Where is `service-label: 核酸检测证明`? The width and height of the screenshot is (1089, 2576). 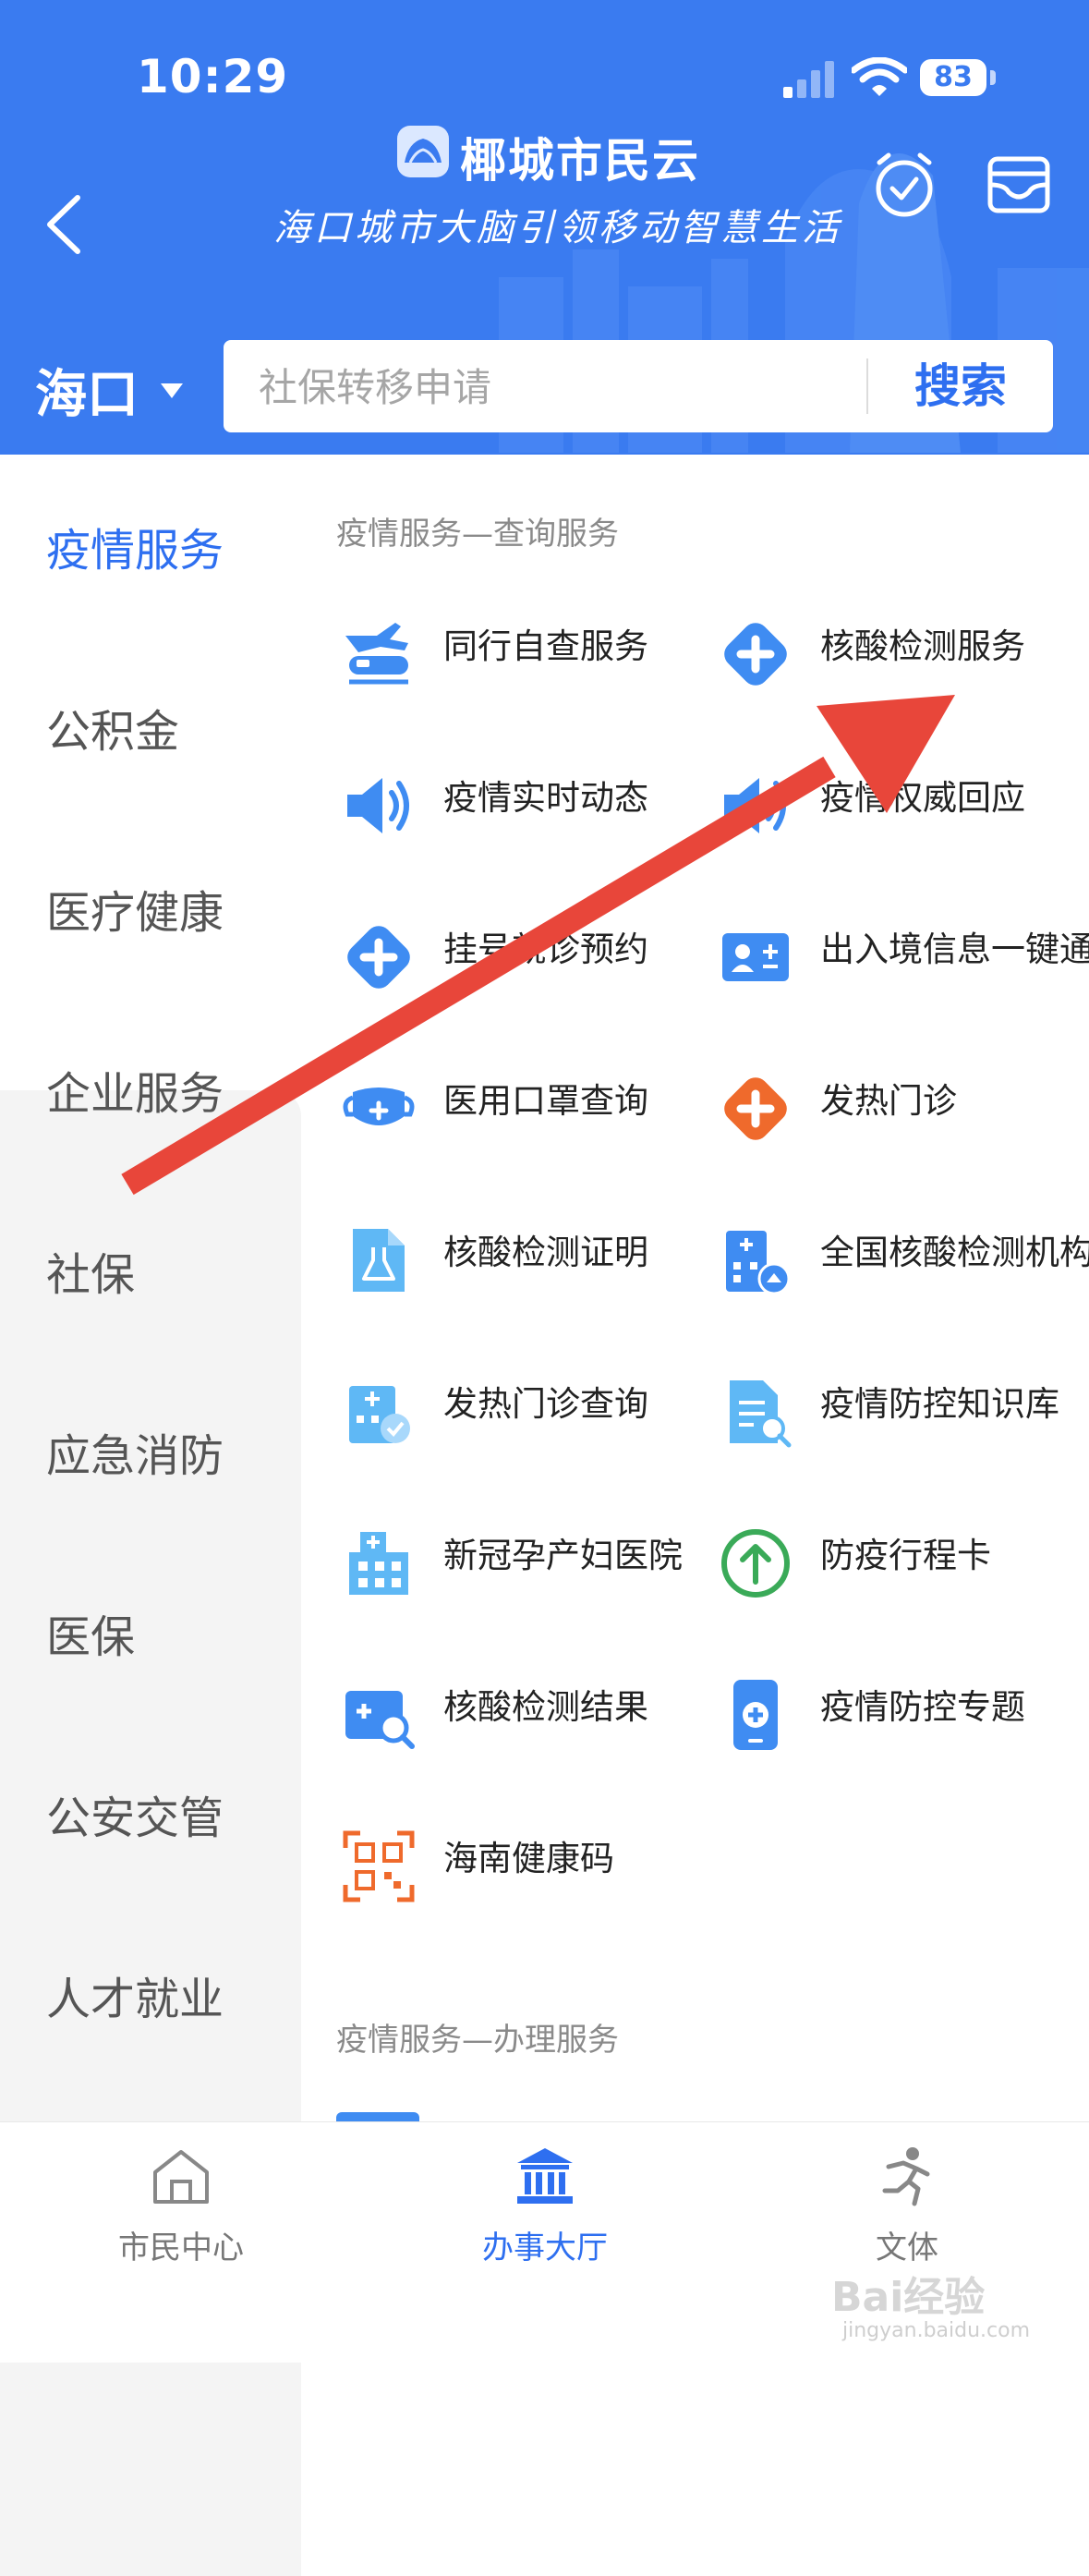 service-label: 核酸检测证明 is located at coordinates (545, 1252).